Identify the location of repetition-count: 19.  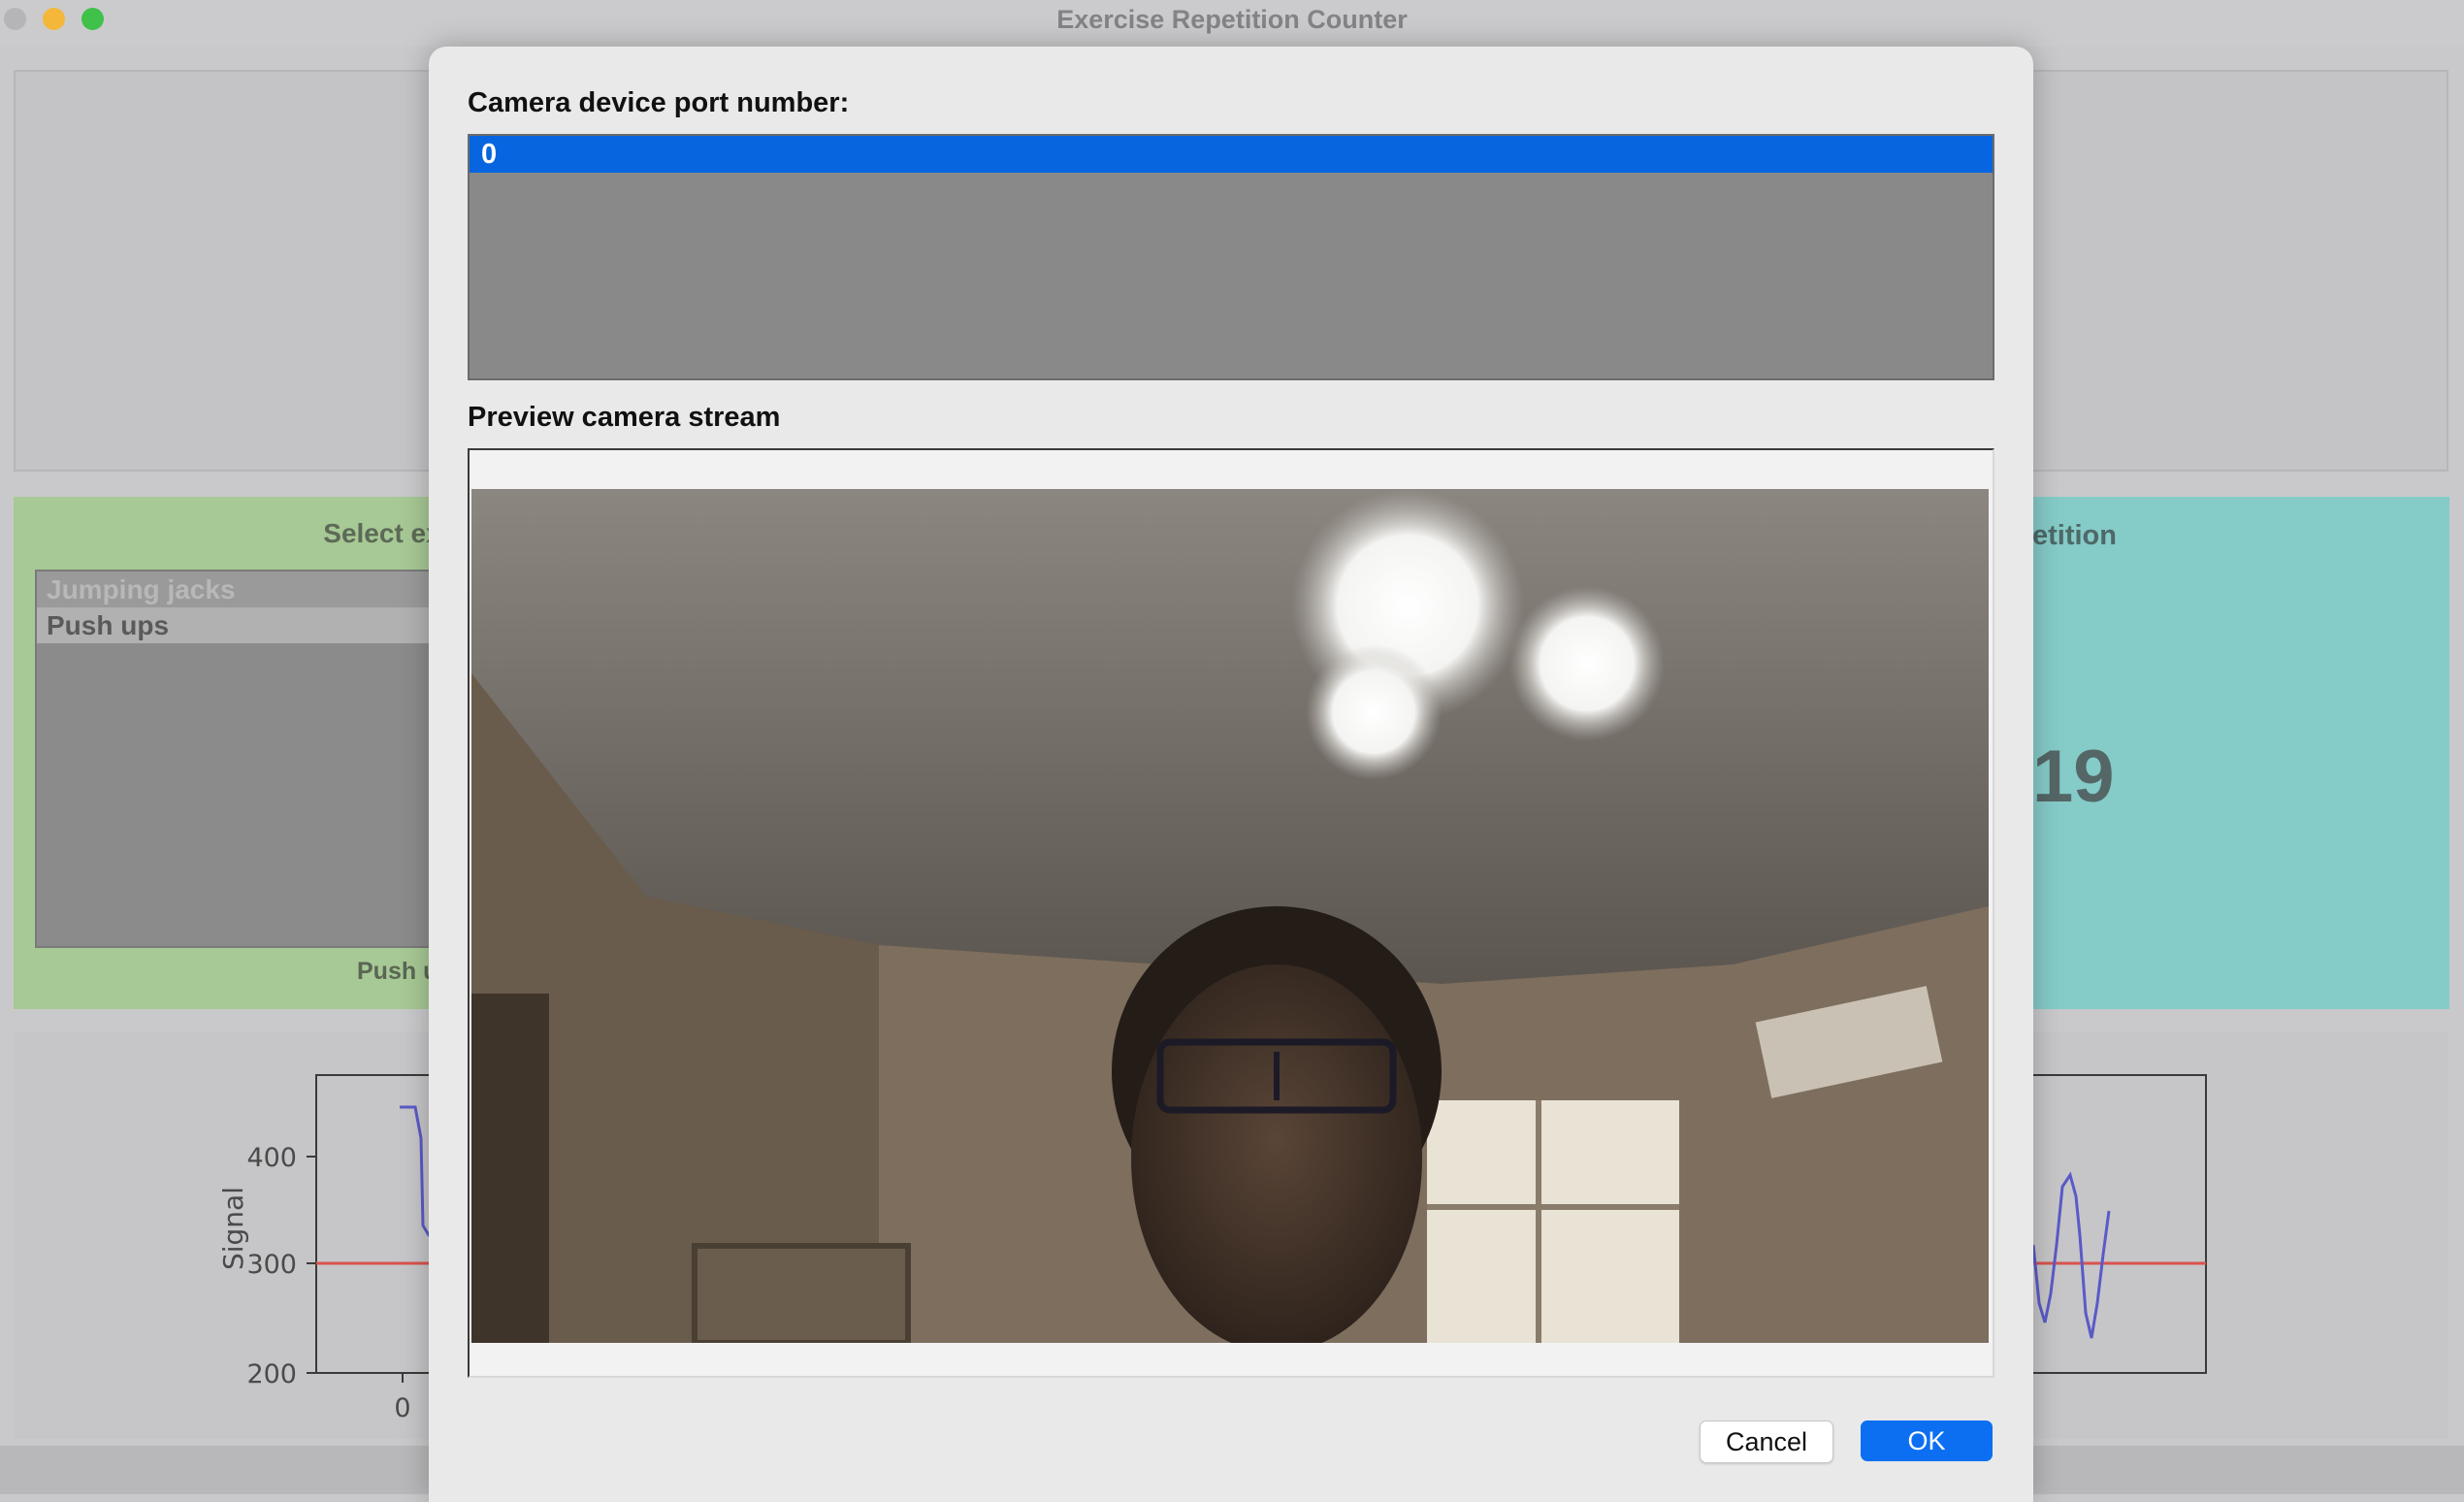
(2073, 776).